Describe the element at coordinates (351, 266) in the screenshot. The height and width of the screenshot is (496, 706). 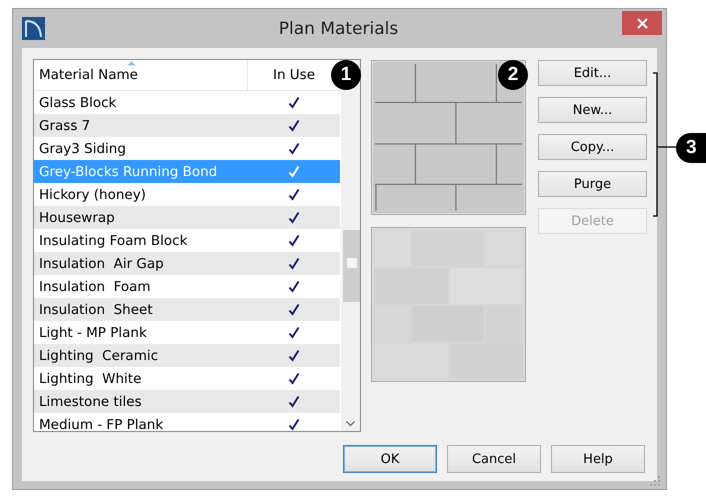
I see `scroll-thumb` at that location.